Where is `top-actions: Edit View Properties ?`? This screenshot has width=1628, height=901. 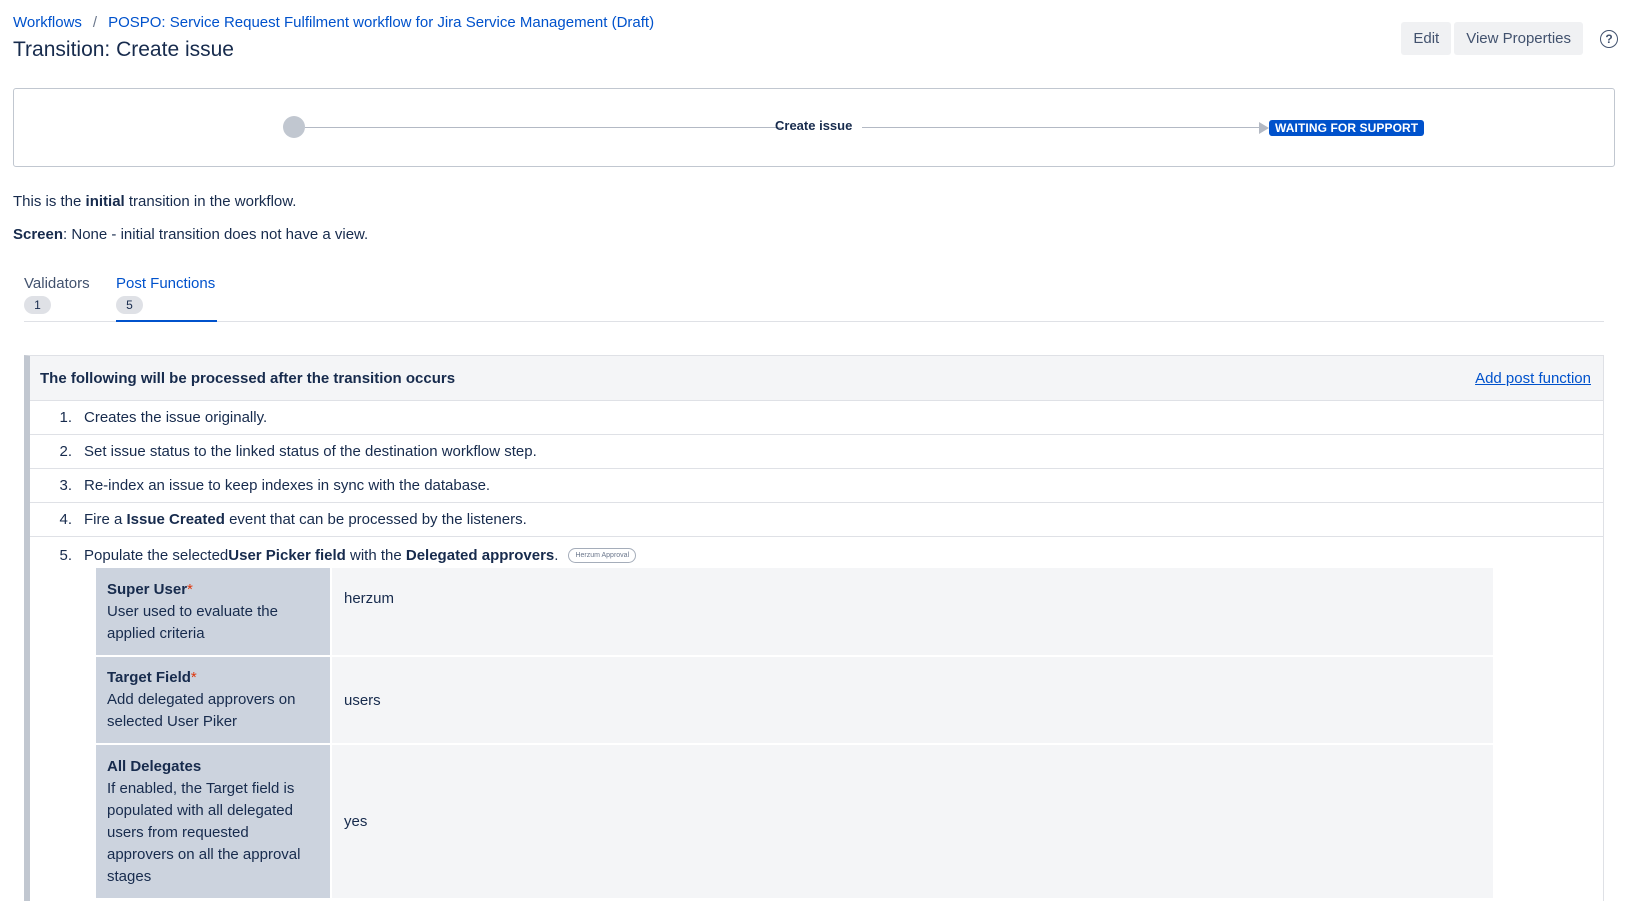
top-actions: Edit View Properties ? is located at coordinates (1509, 38).